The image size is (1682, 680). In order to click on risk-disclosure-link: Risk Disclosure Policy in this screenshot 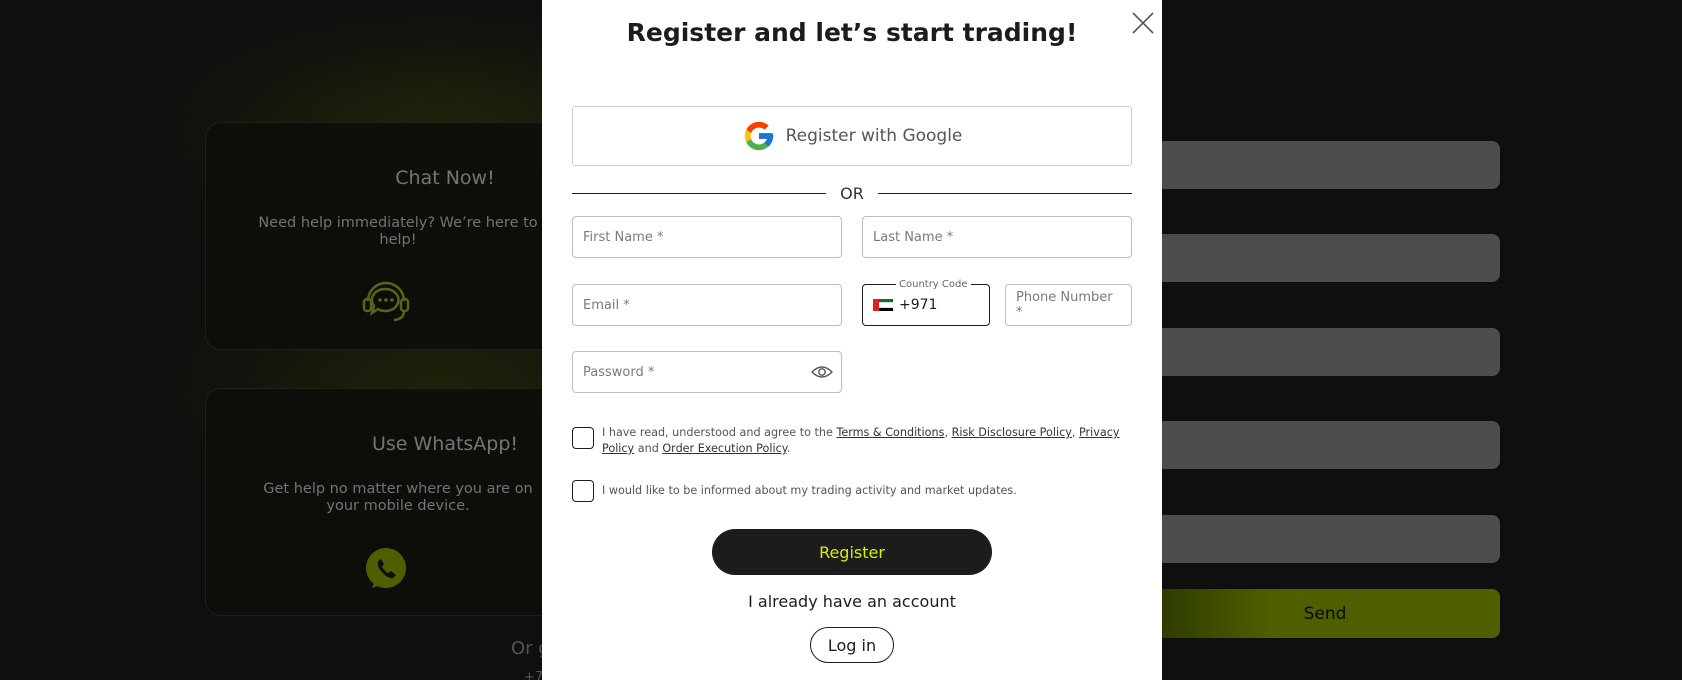, I will do `click(1012, 432)`.